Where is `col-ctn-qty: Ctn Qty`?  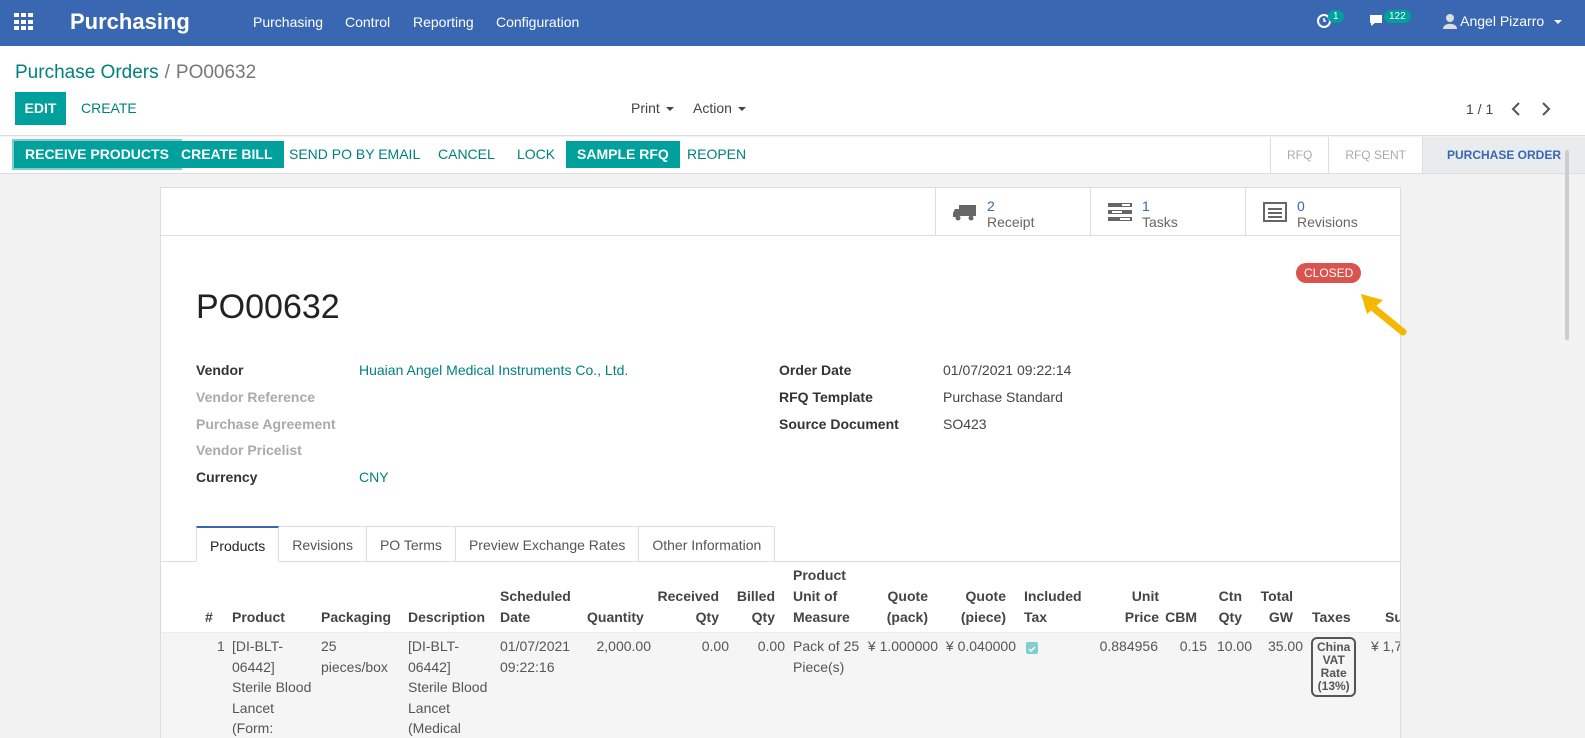
col-ctn-qty: Ctn Qty is located at coordinates (1224, 607).